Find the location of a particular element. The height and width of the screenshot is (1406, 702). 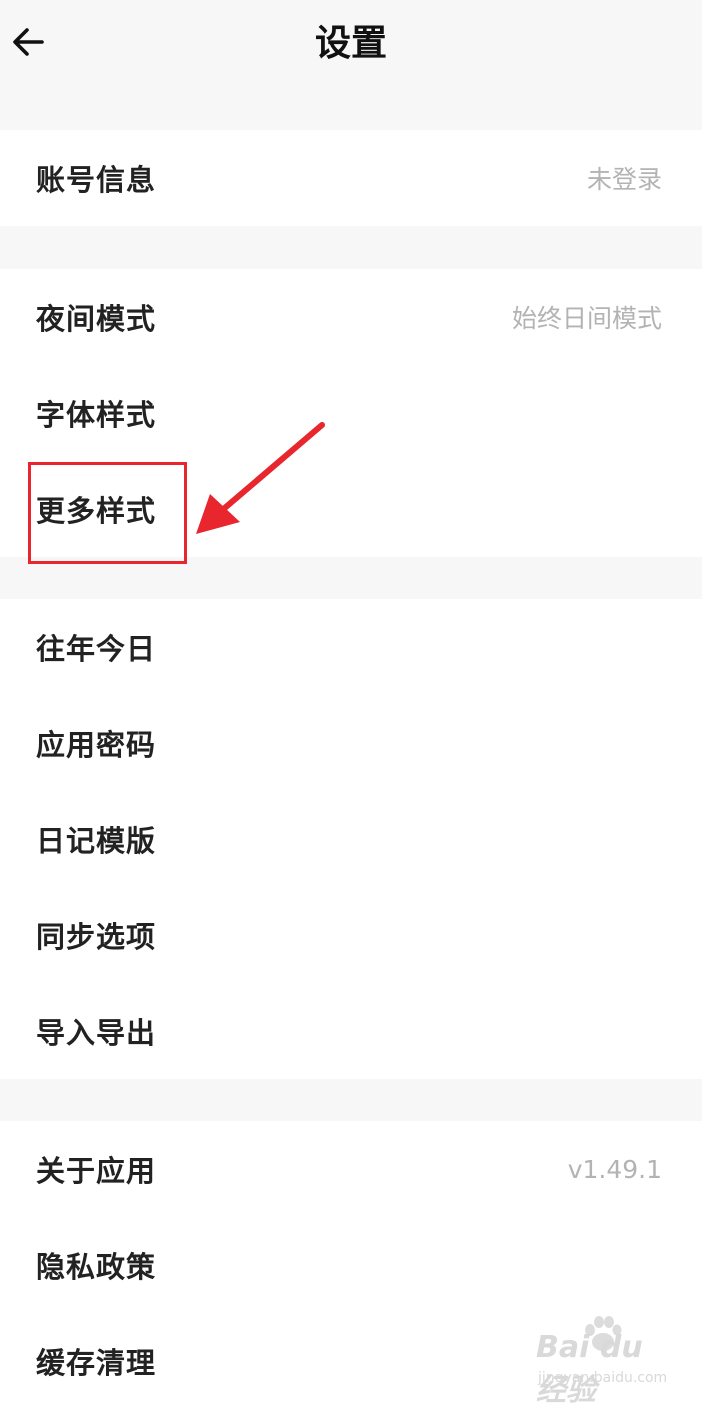

watermark-logo: Bai du 经验 jingyan.baidu.com is located at coordinates (604, 1361).